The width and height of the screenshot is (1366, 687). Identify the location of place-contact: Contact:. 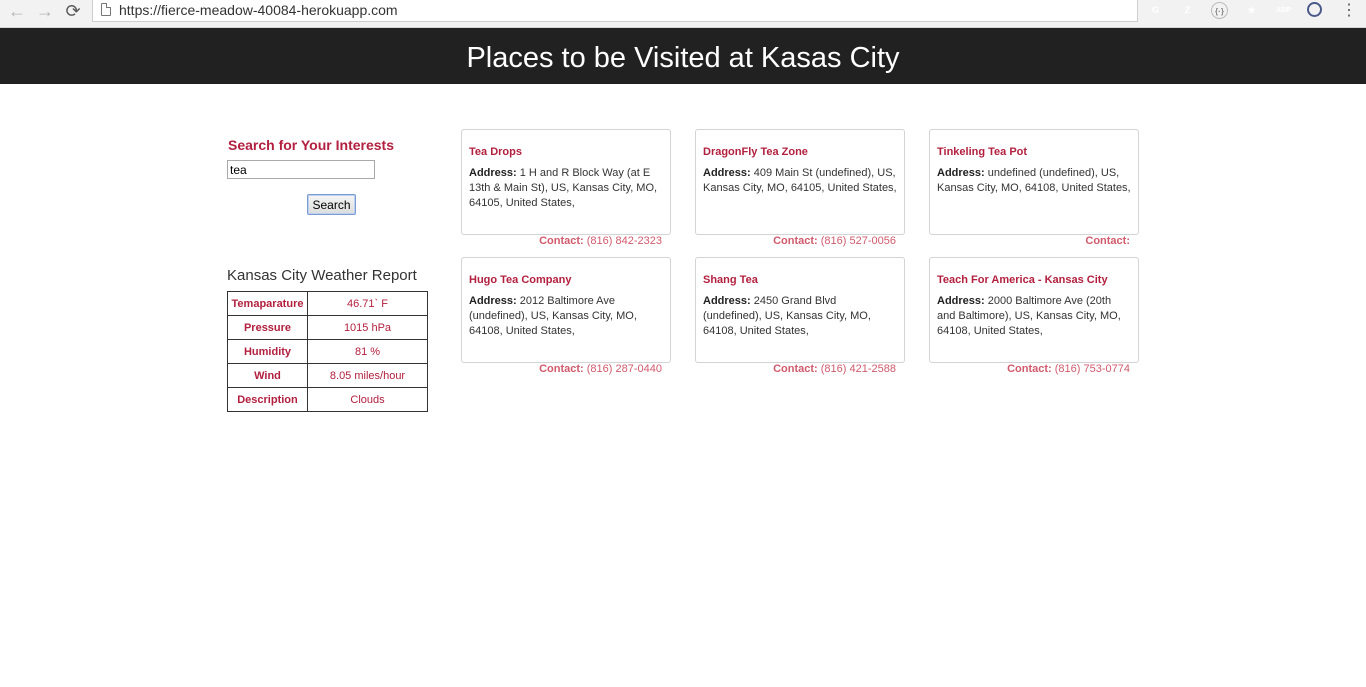
(1025, 241).